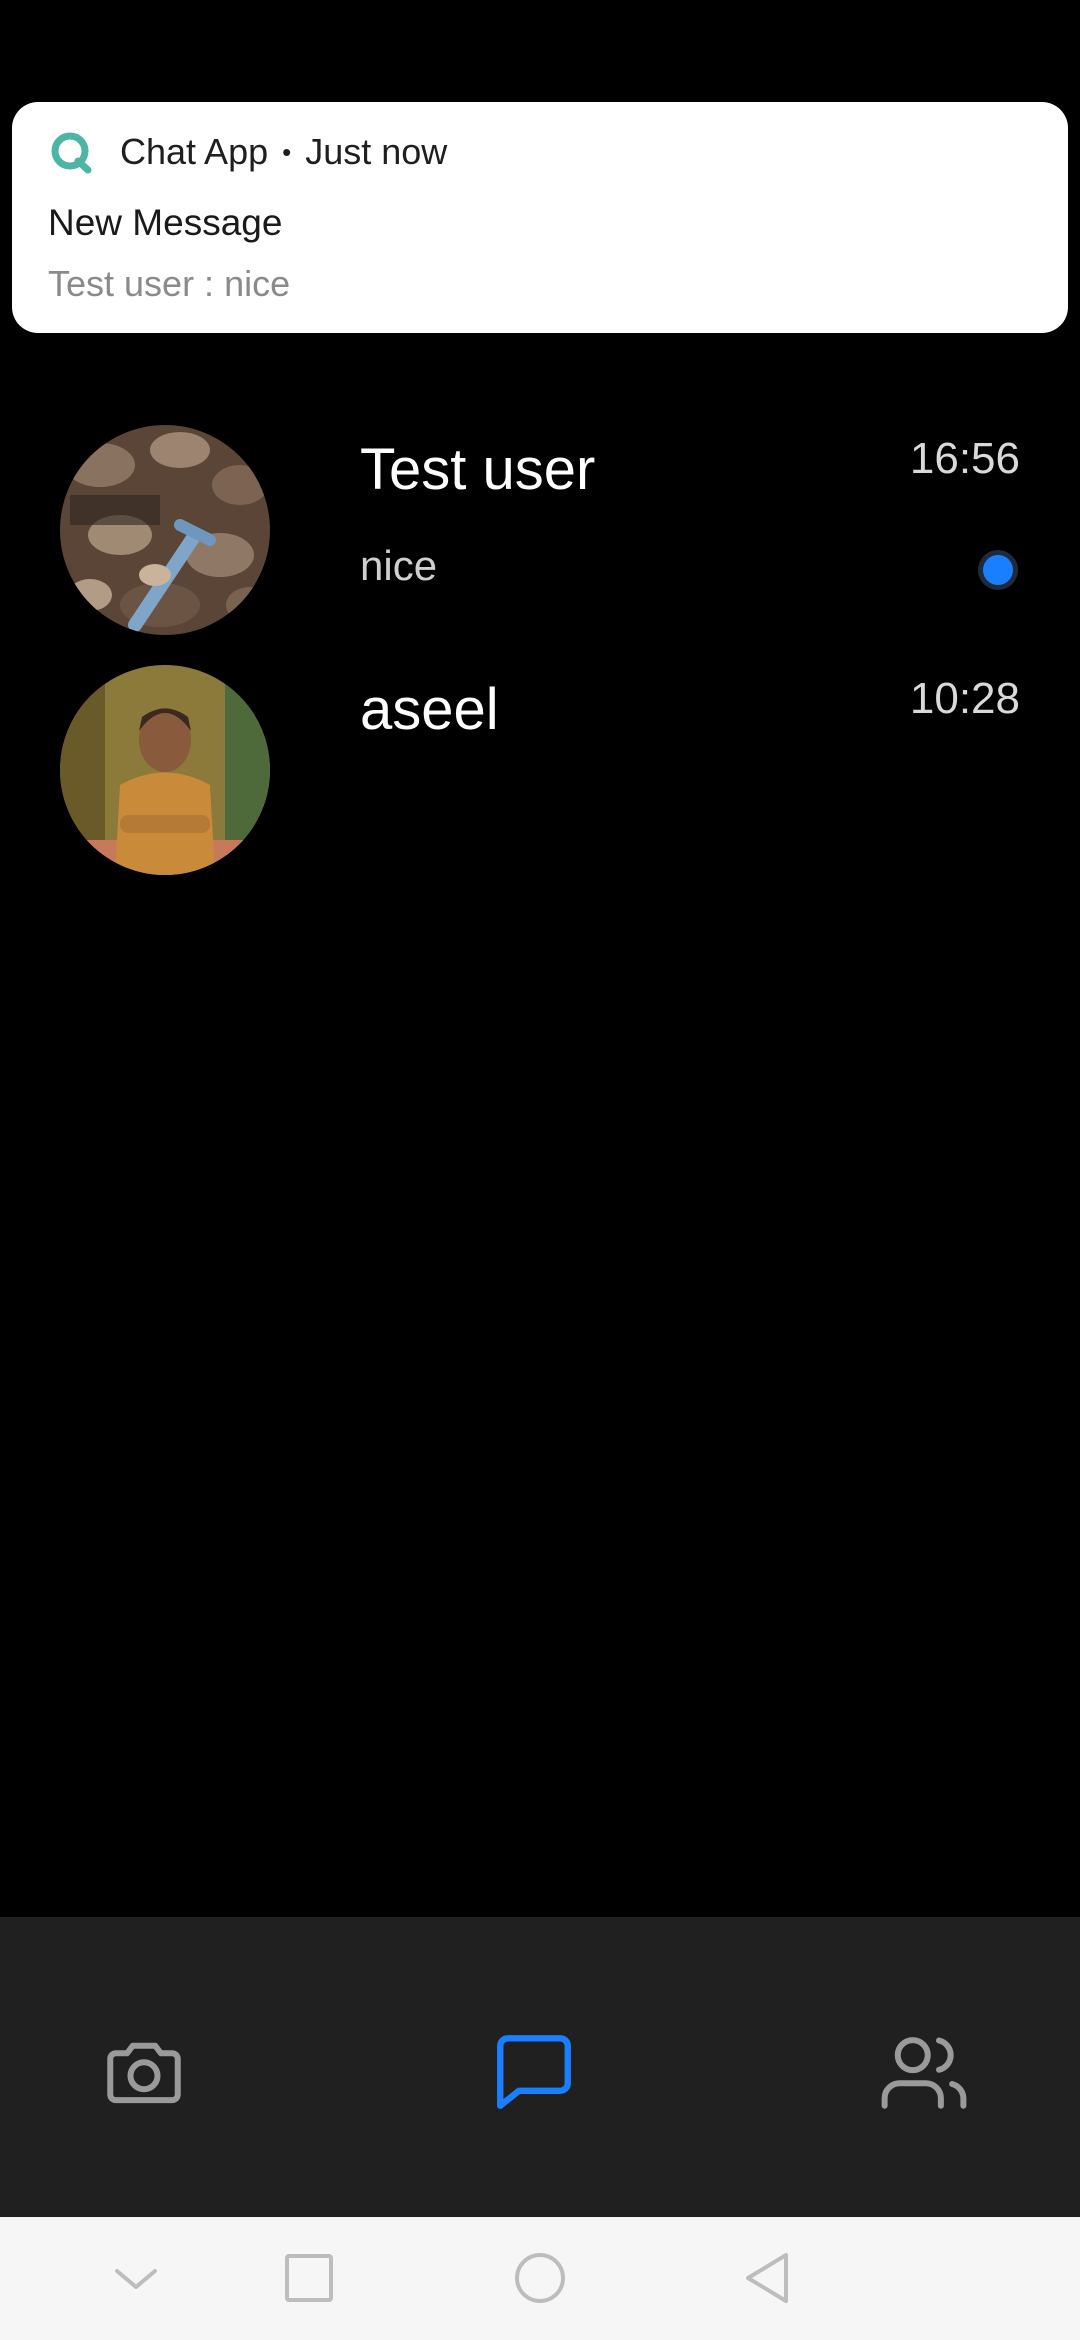  I want to click on camera-icon, so click(144, 2072).